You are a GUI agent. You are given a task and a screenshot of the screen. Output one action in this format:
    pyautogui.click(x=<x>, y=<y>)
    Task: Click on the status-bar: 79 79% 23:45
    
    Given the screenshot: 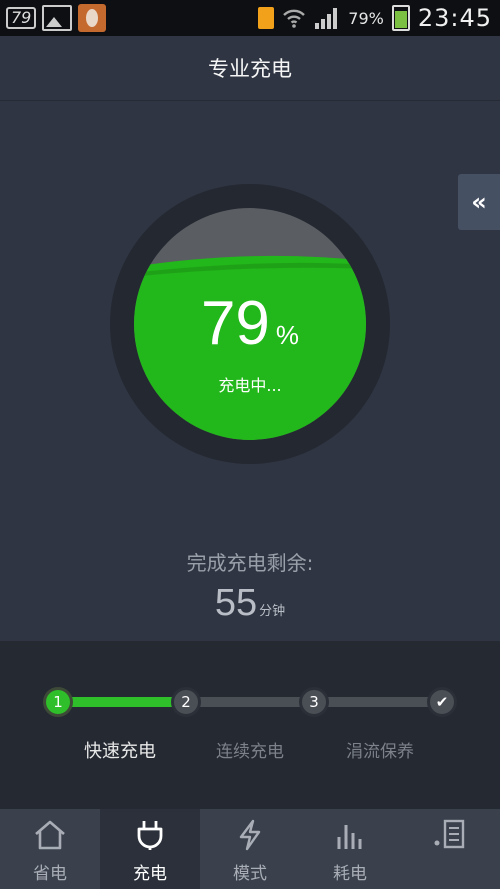 What is the action you would take?
    pyautogui.click(x=250, y=18)
    